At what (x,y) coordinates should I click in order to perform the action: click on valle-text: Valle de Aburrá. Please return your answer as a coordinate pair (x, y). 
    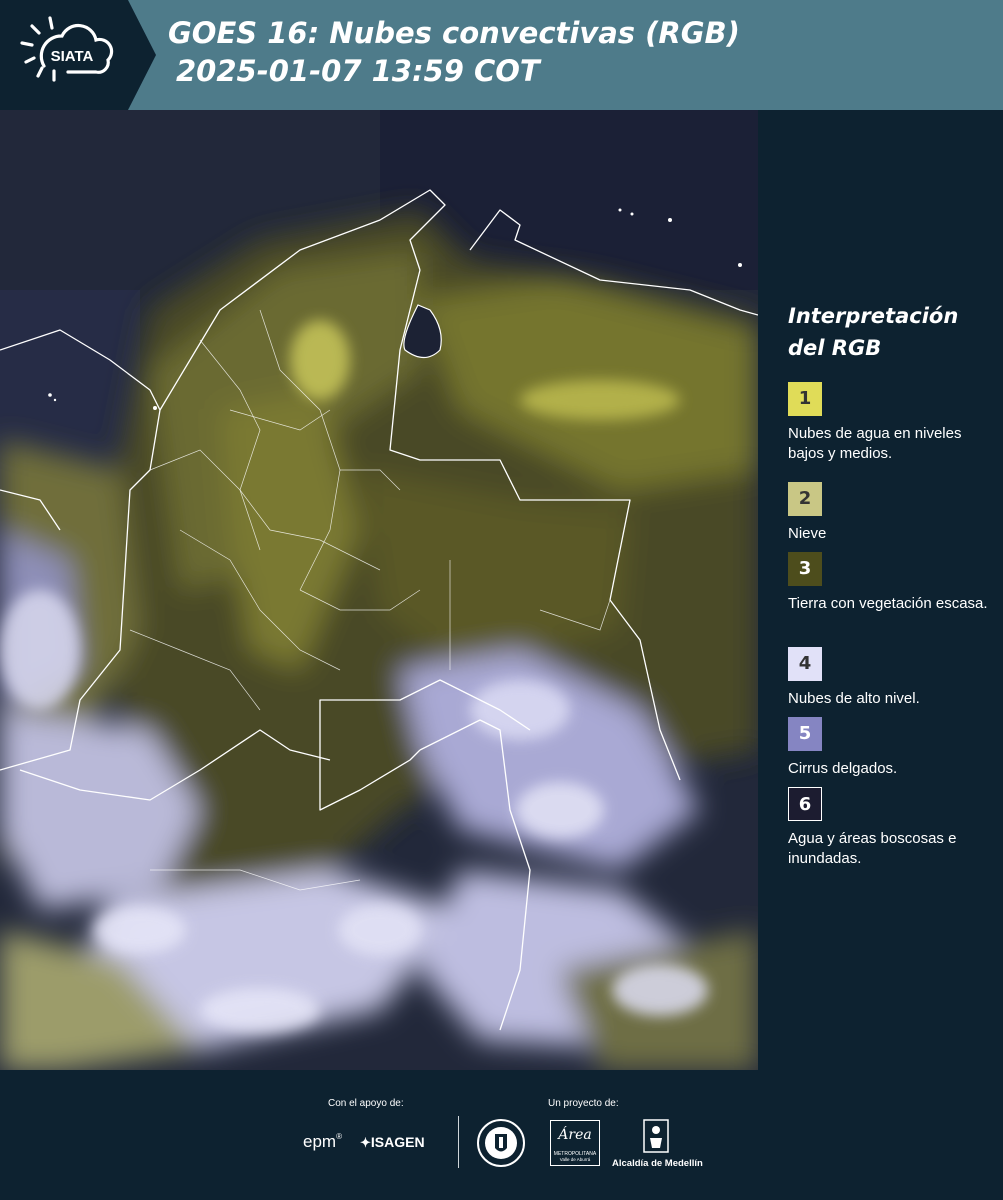
    Looking at the image, I should click on (575, 1159).